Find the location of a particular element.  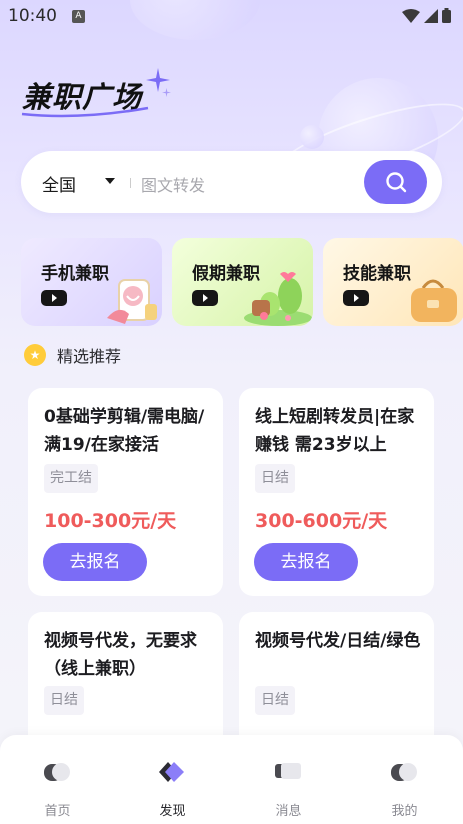

tab-label: 我的 is located at coordinates (404, 811).